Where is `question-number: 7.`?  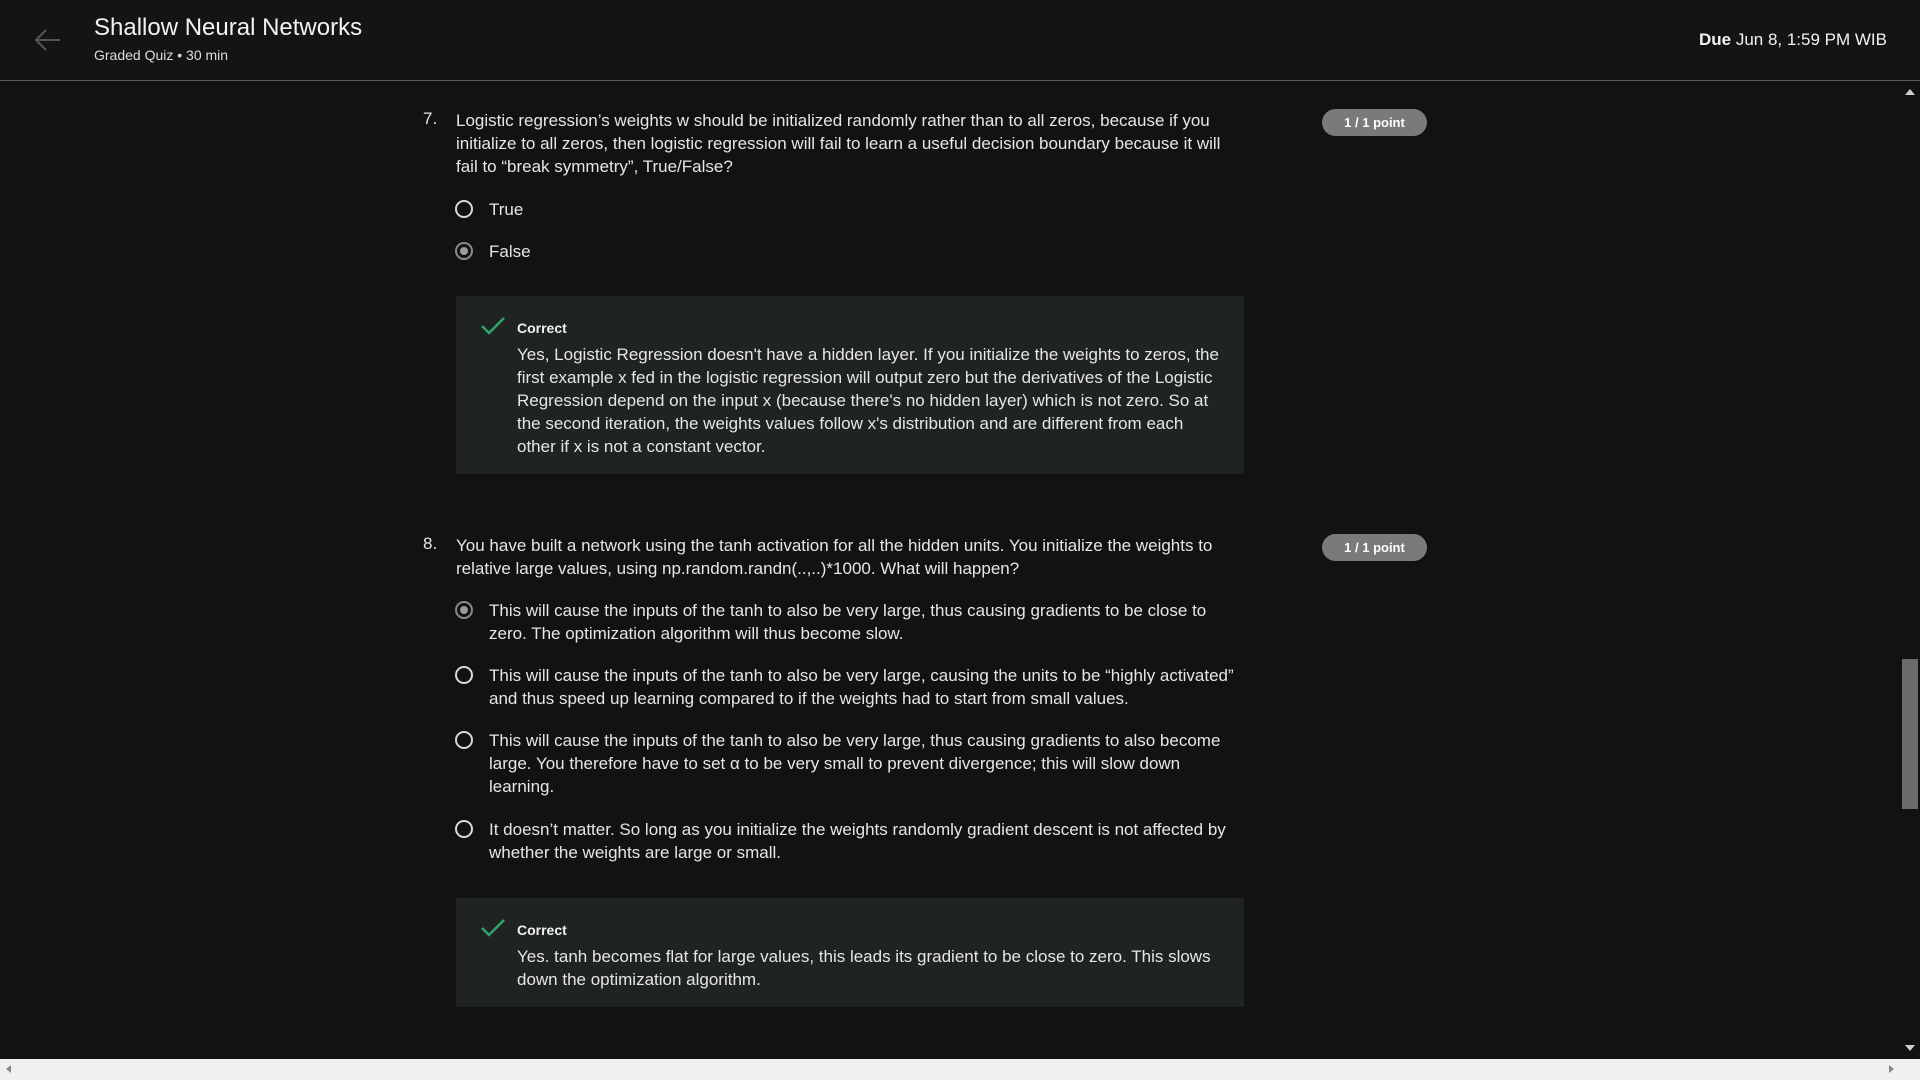 question-number: 7. is located at coordinates (430, 118).